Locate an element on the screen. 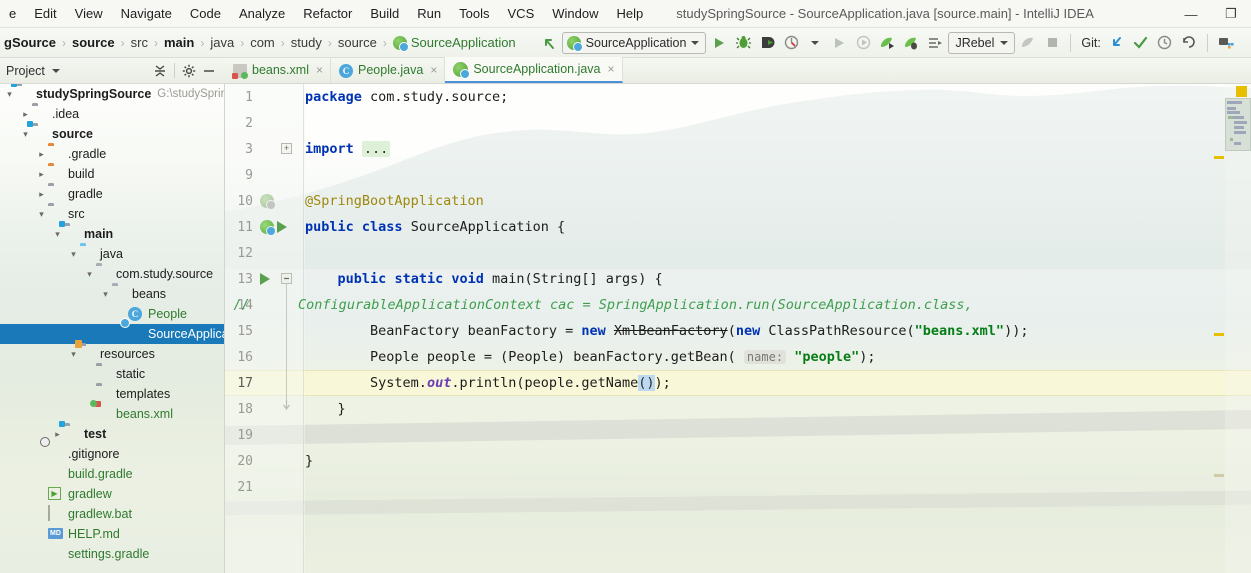 This screenshot has height=573, width=1251. info-marker is located at coordinates (1219, 475).